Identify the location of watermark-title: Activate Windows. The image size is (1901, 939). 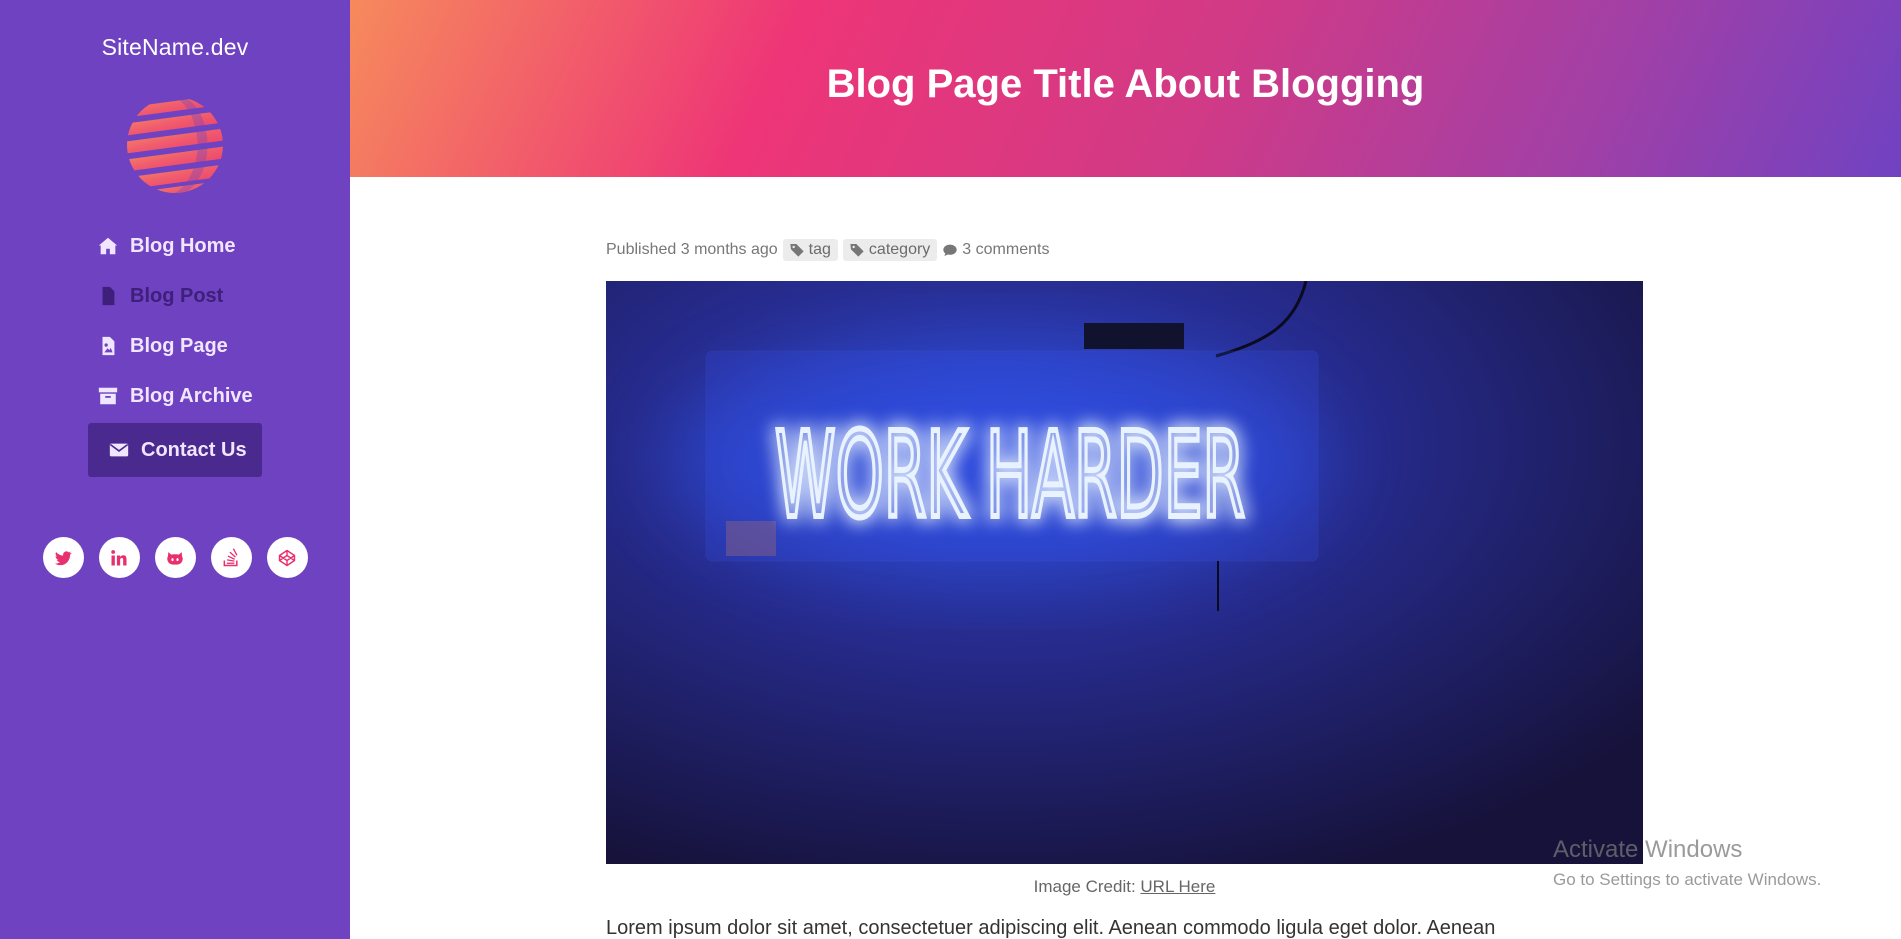
(1648, 849).